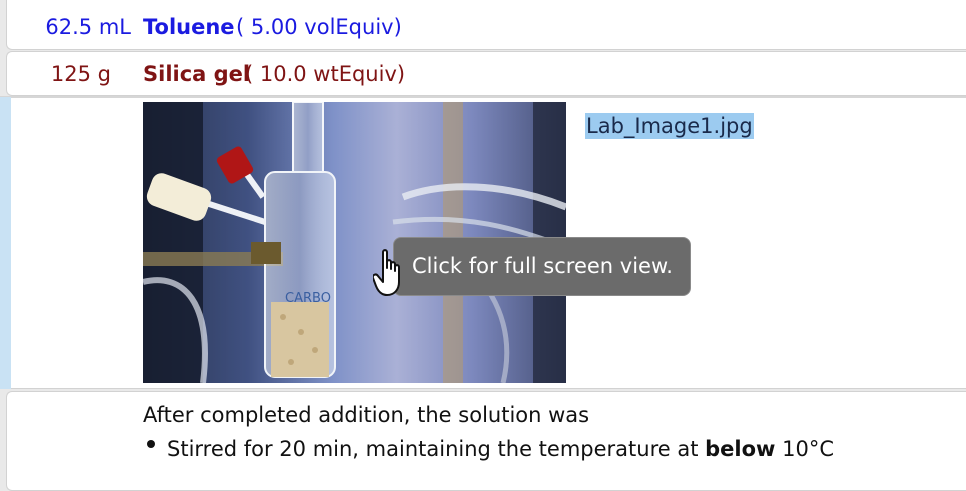 This screenshot has width=966, height=491. What do you see at coordinates (88, 27) in the screenshot?
I see `reagent-amount: 62.5 mL` at bounding box center [88, 27].